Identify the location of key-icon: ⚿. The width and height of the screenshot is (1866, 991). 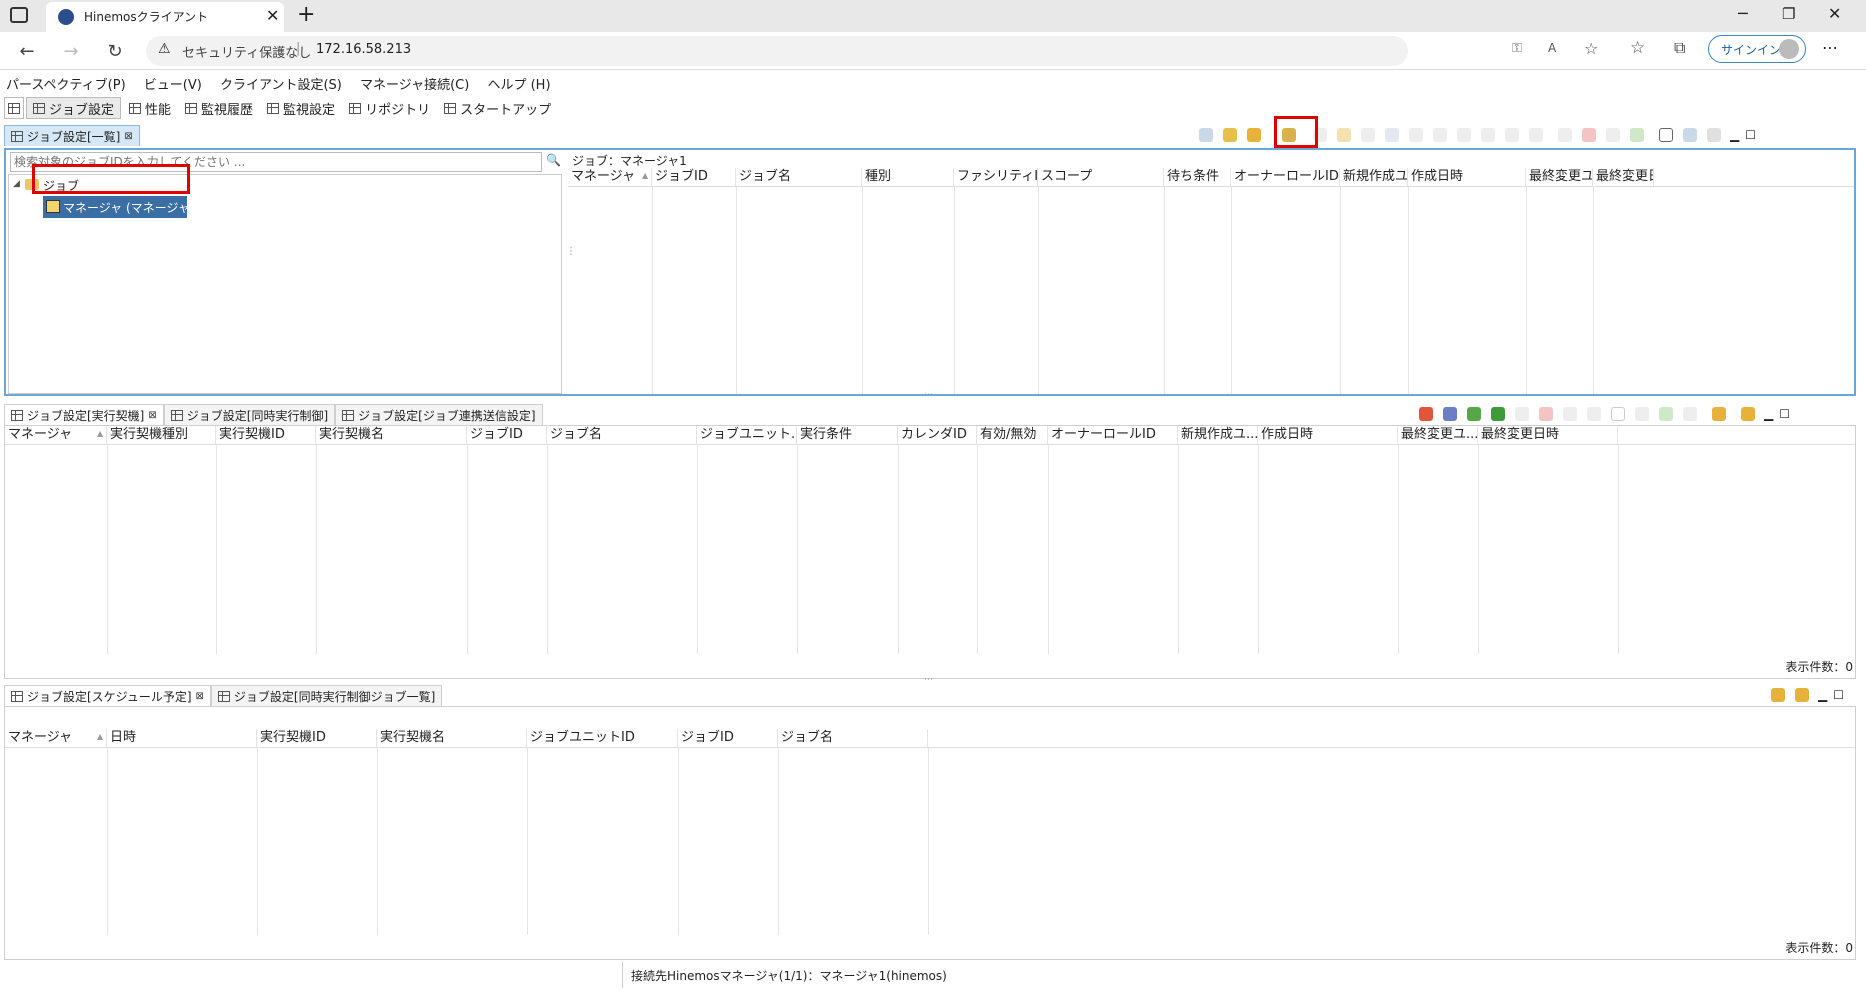
(1517, 48).